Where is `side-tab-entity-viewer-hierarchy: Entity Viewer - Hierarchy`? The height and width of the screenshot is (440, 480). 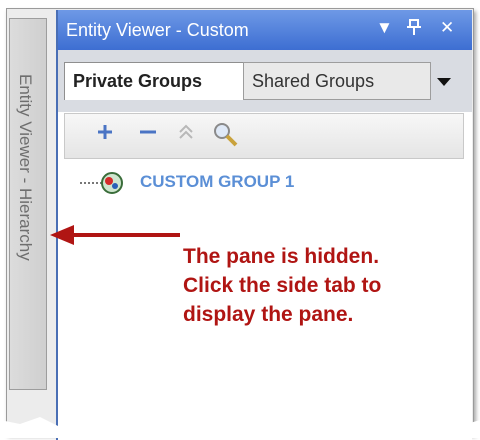 side-tab-entity-viewer-hierarchy: Entity Viewer - Hierarchy is located at coordinates (28, 204).